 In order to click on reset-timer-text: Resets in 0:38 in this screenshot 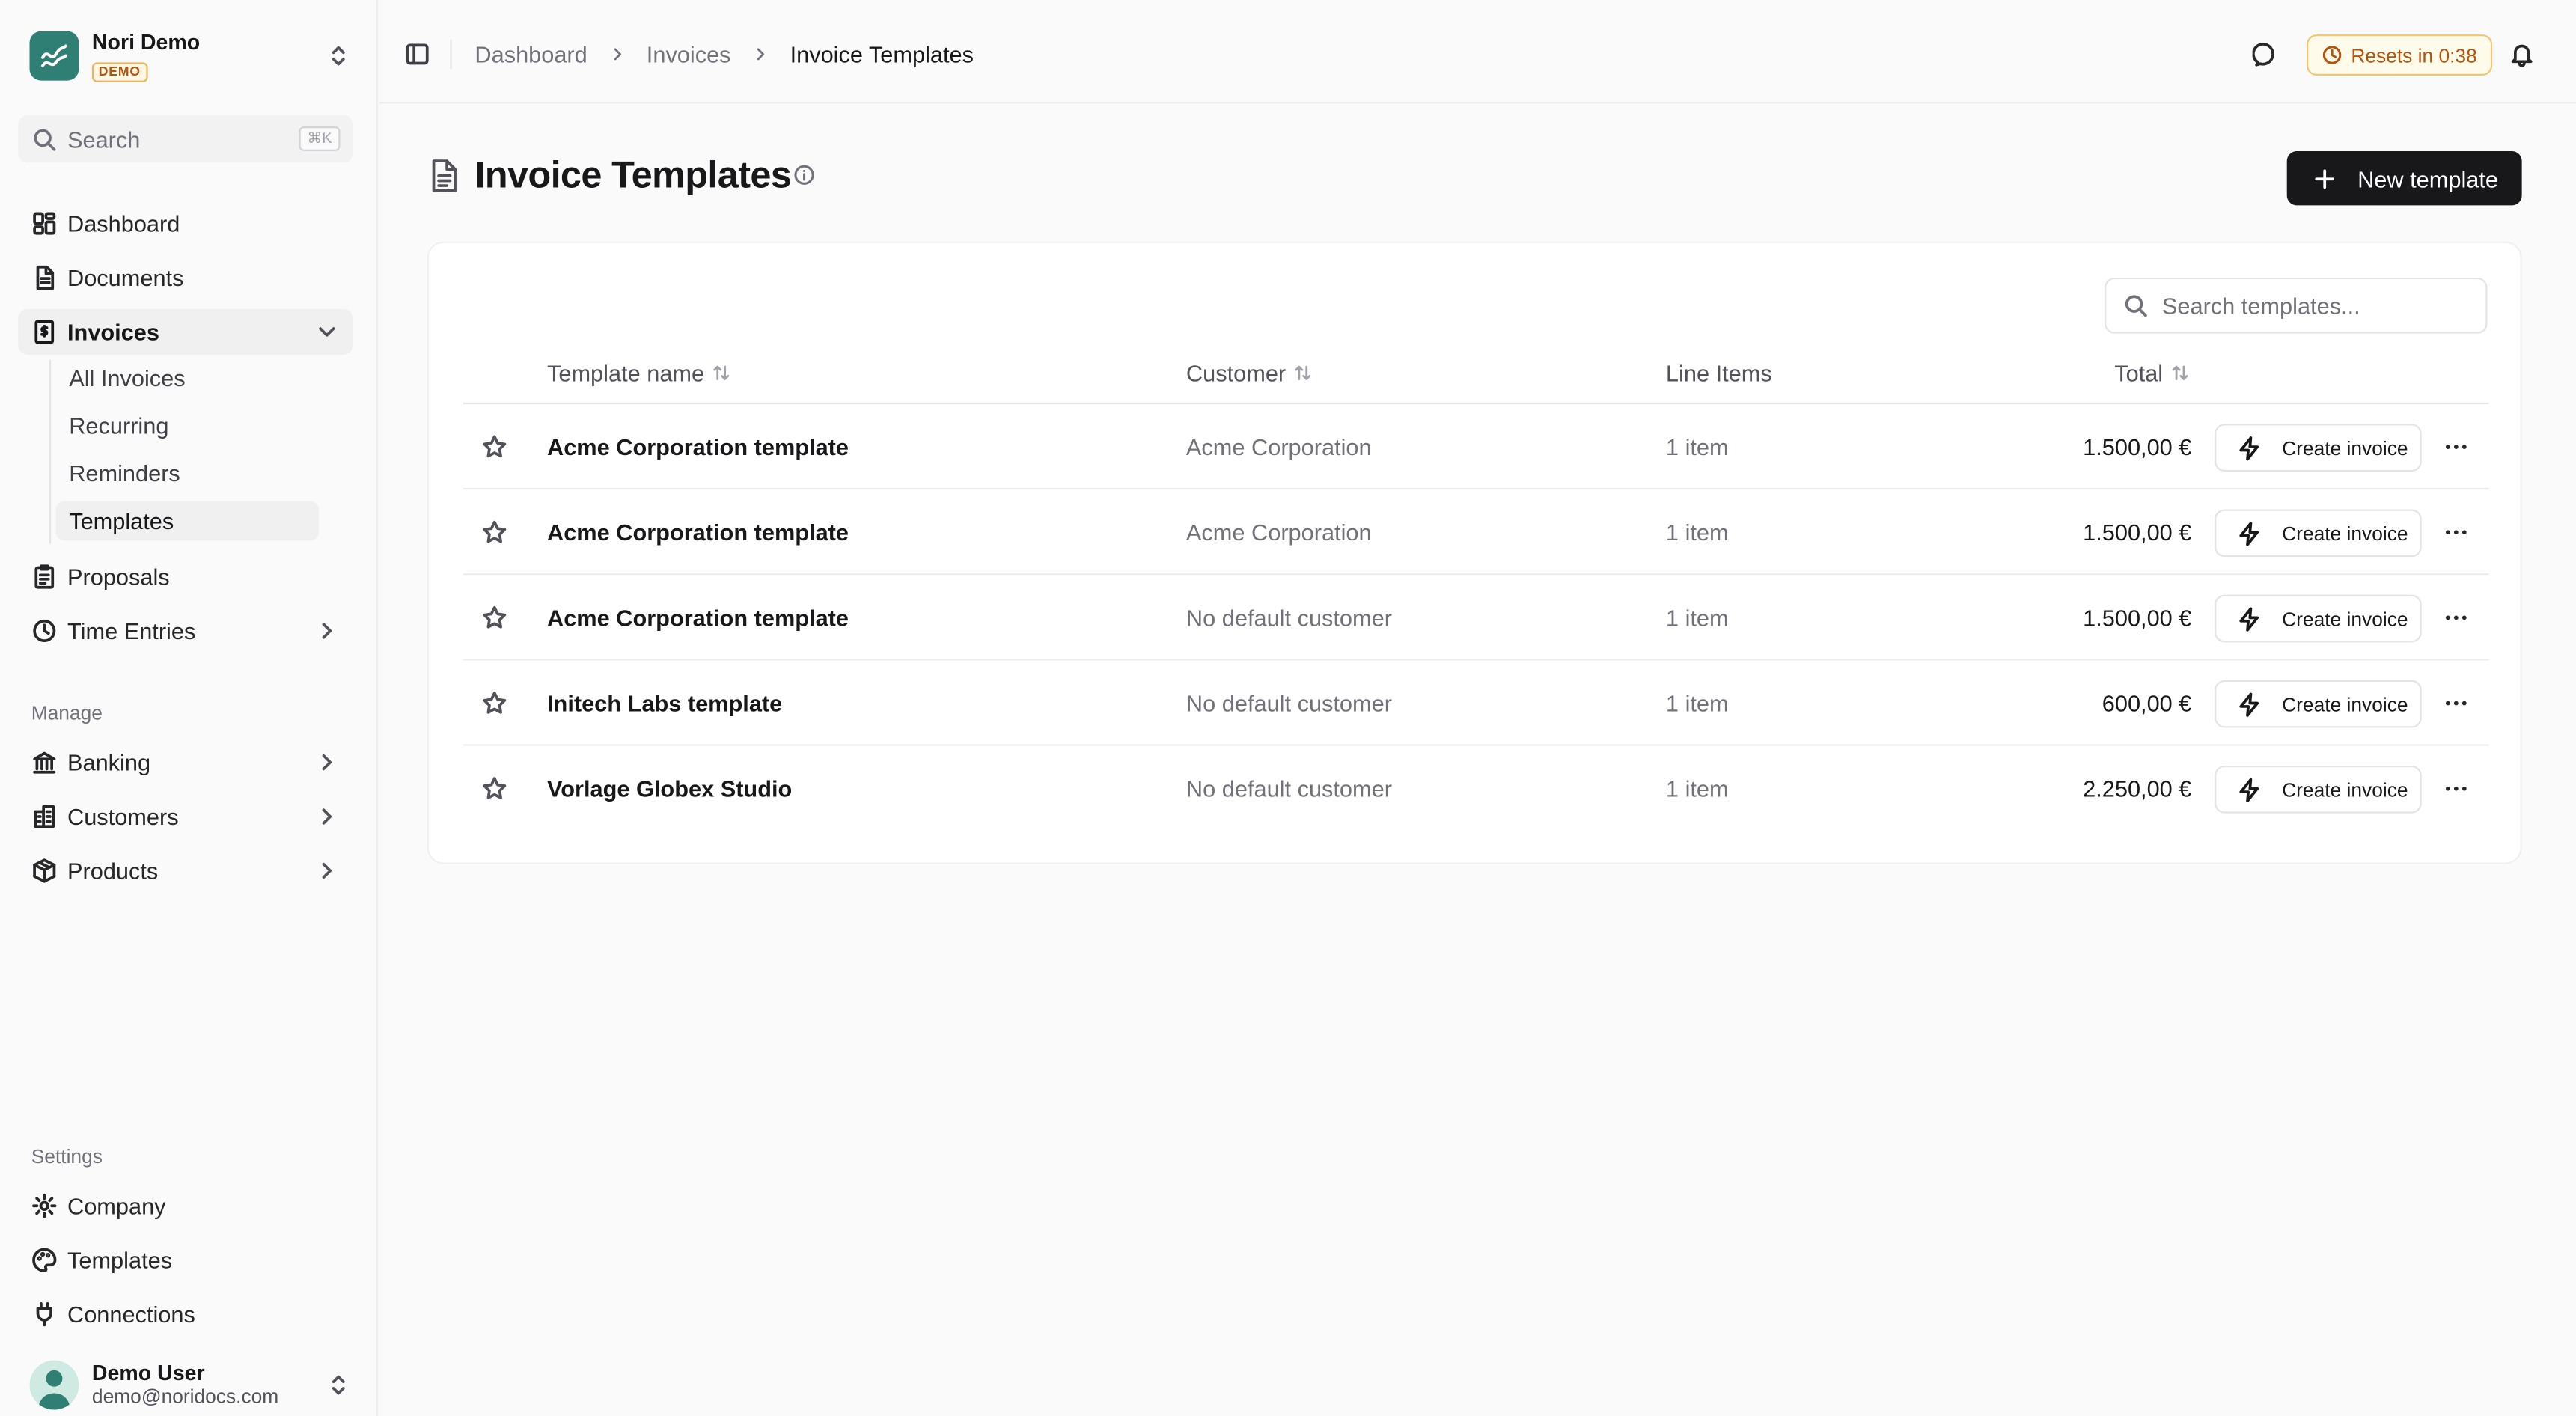, I will do `click(2414, 55)`.